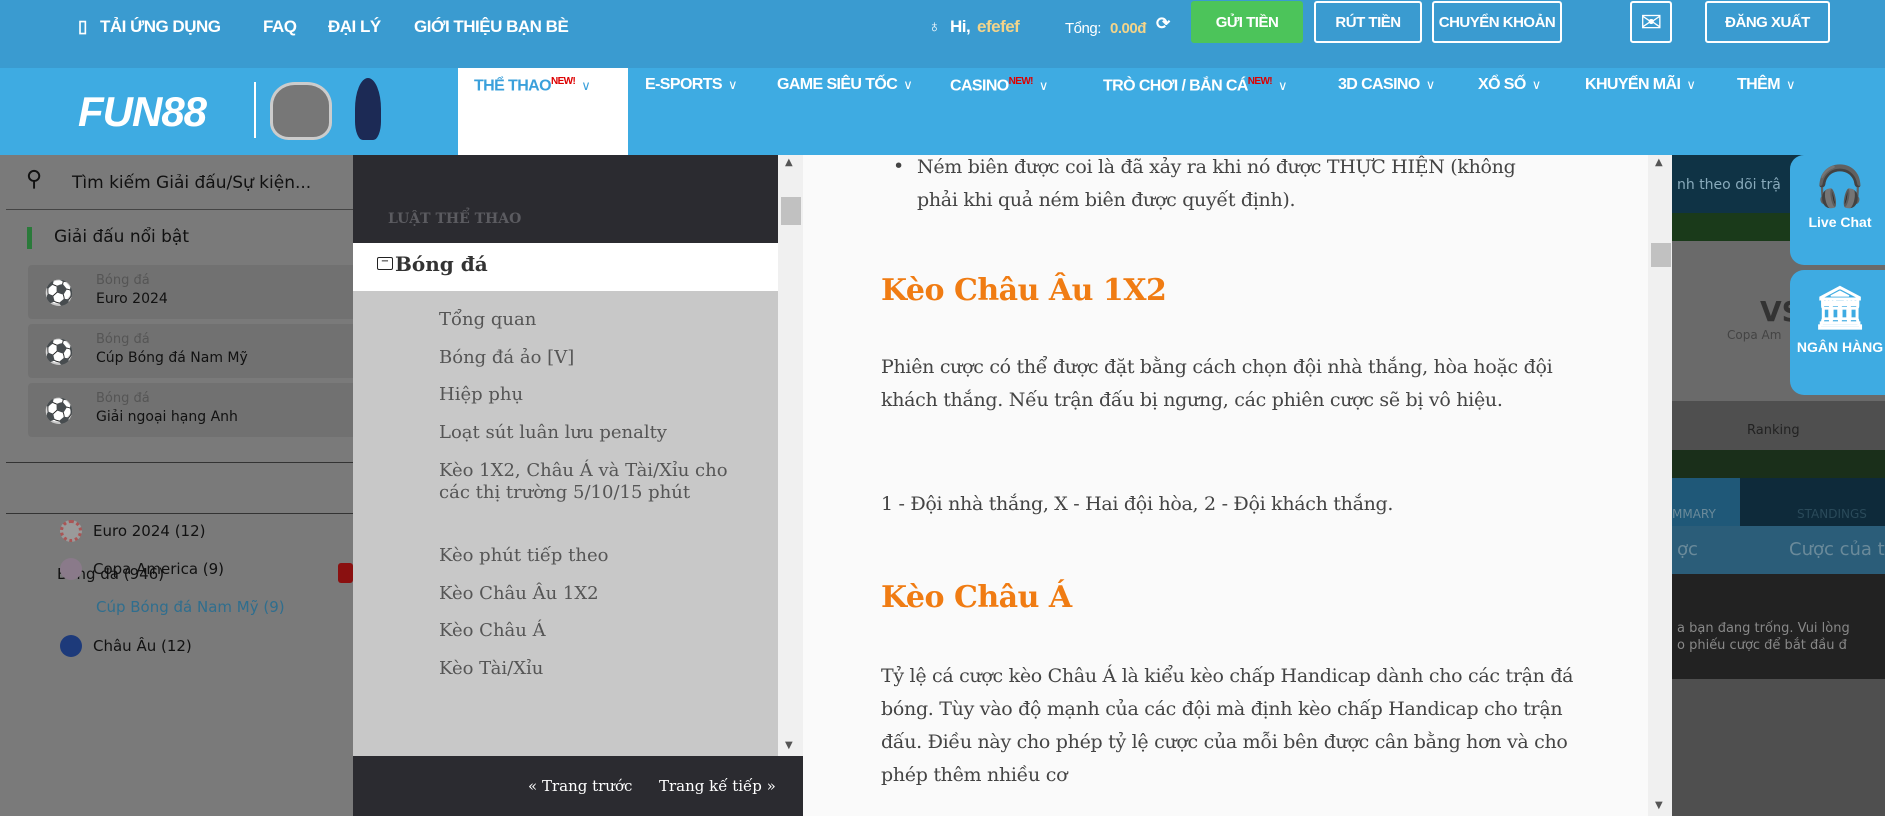 The width and height of the screenshot is (1885, 816). I want to click on user-icon: ♁, so click(934, 26).